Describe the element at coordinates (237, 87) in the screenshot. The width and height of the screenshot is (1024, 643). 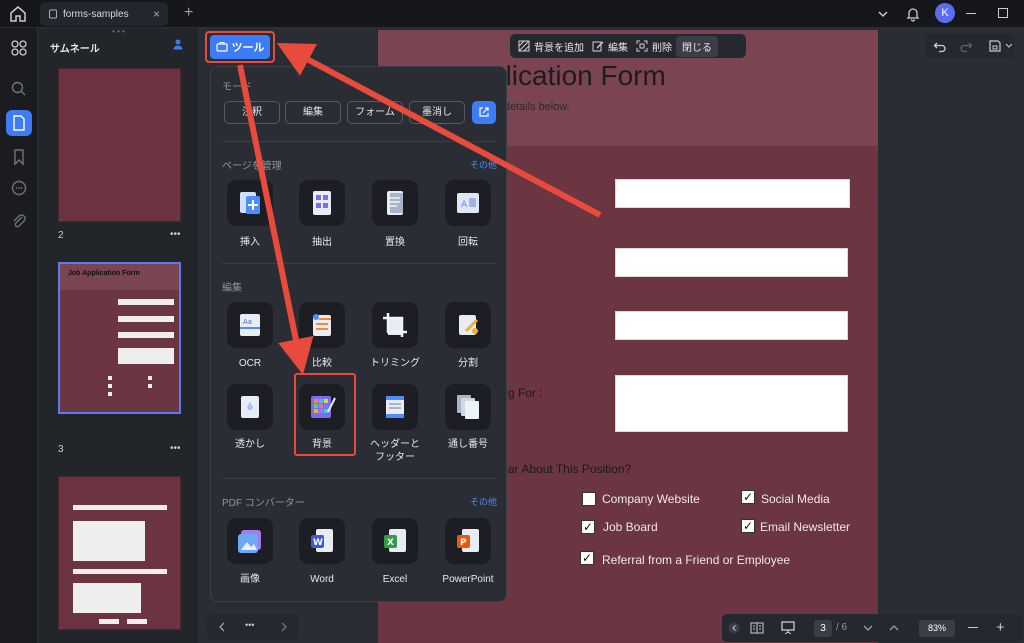
I see `mode-section-title: モード` at that location.